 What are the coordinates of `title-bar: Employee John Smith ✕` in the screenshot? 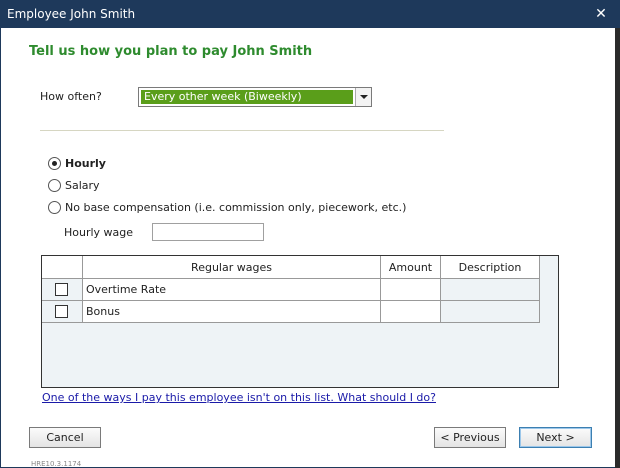 It's located at (310, 14).